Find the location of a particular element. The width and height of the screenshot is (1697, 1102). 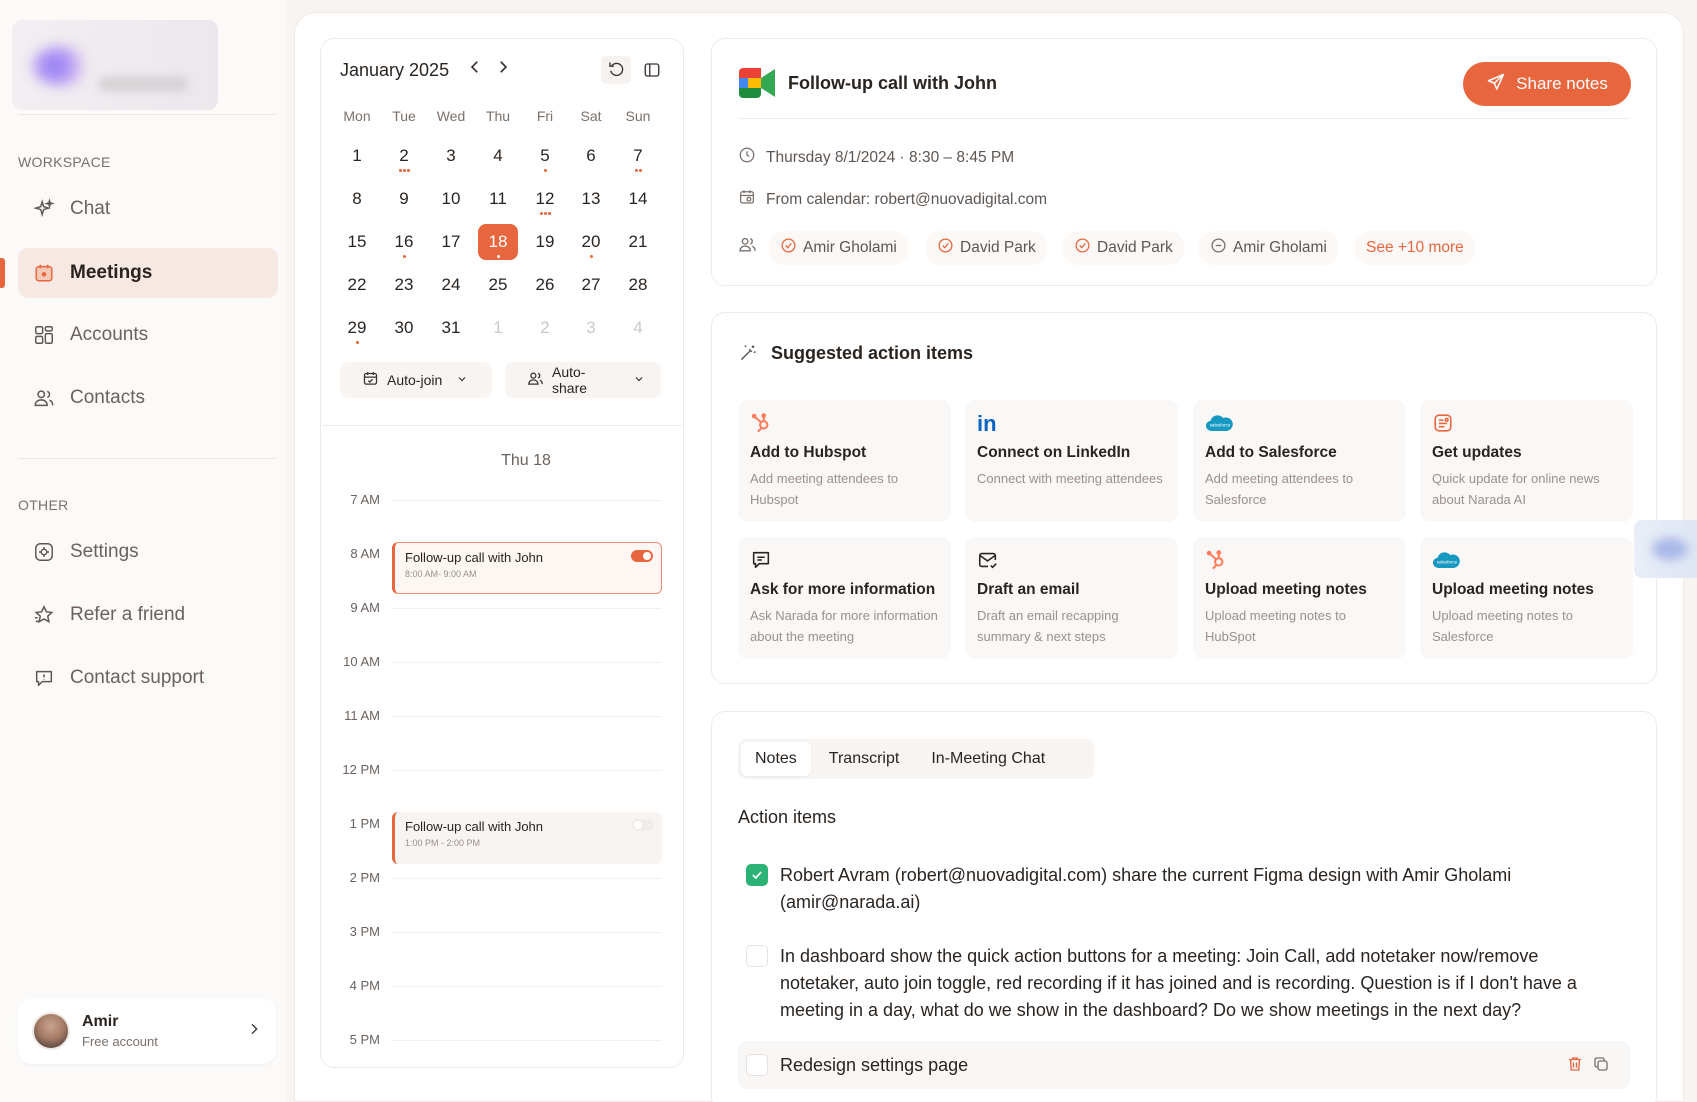

see-more-attendees: See +10 more is located at coordinates (1415, 248).